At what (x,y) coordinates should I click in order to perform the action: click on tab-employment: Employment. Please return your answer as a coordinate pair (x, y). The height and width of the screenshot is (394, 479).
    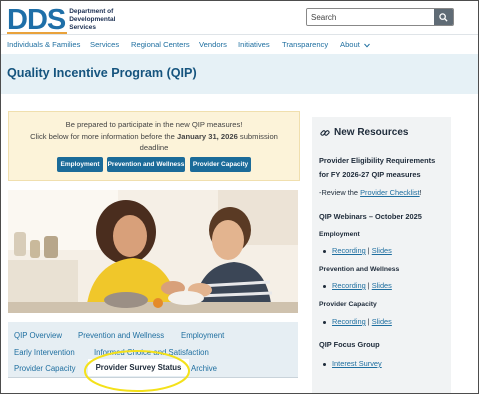
    Looking at the image, I should click on (202, 335).